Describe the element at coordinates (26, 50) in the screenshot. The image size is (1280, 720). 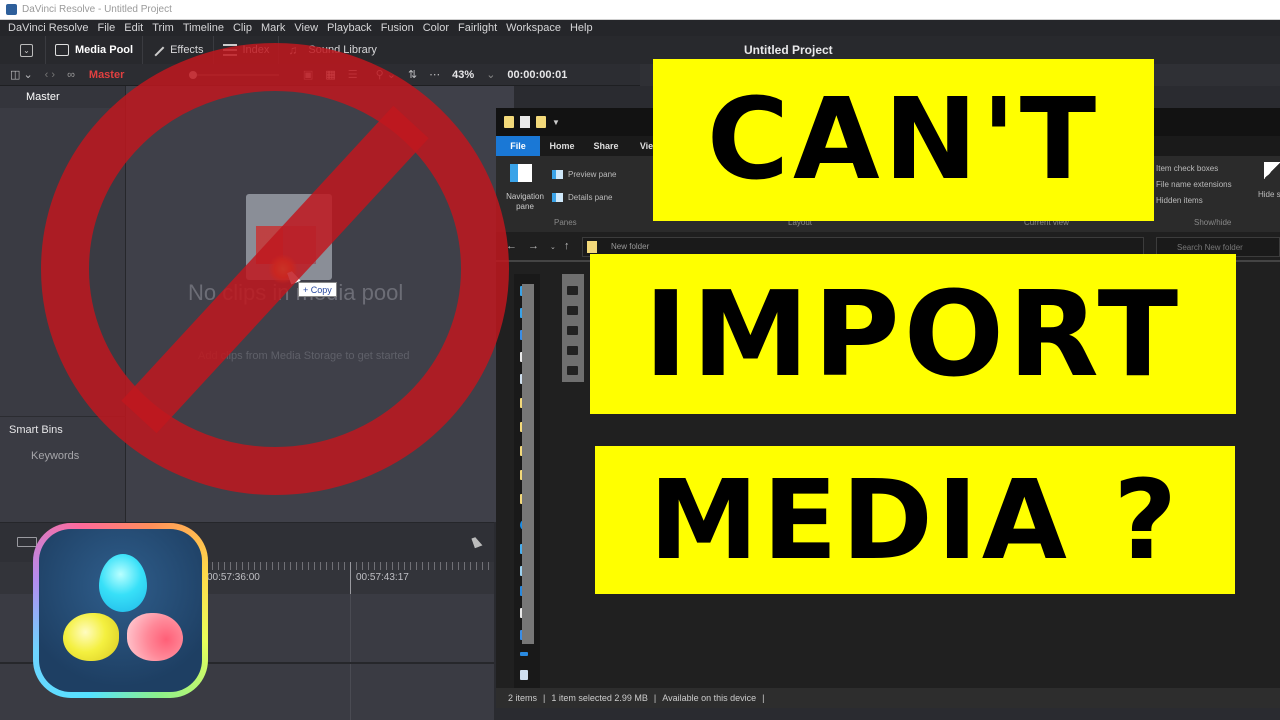
I see `chevron-down-icon: ⌄` at that location.